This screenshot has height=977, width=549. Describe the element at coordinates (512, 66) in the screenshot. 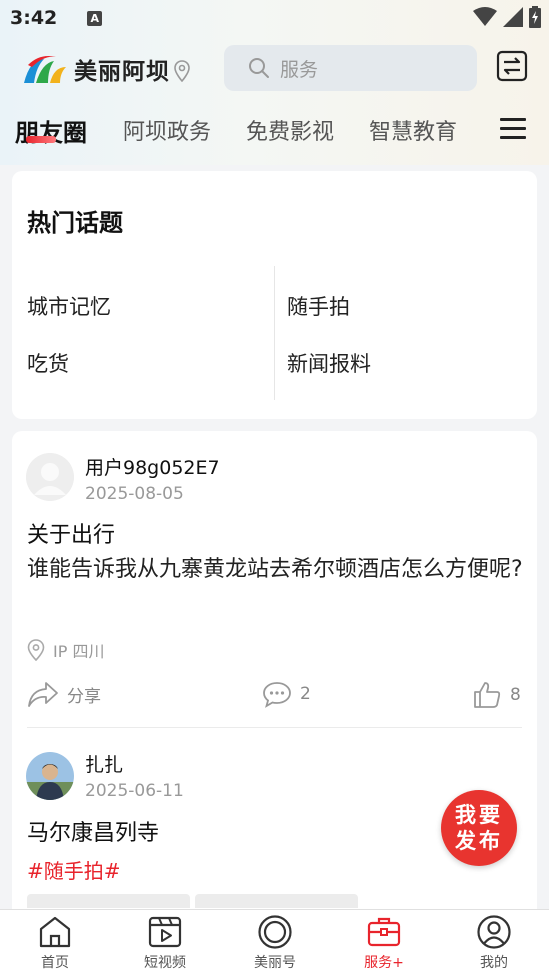

I see `scan-menu-icon` at that location.